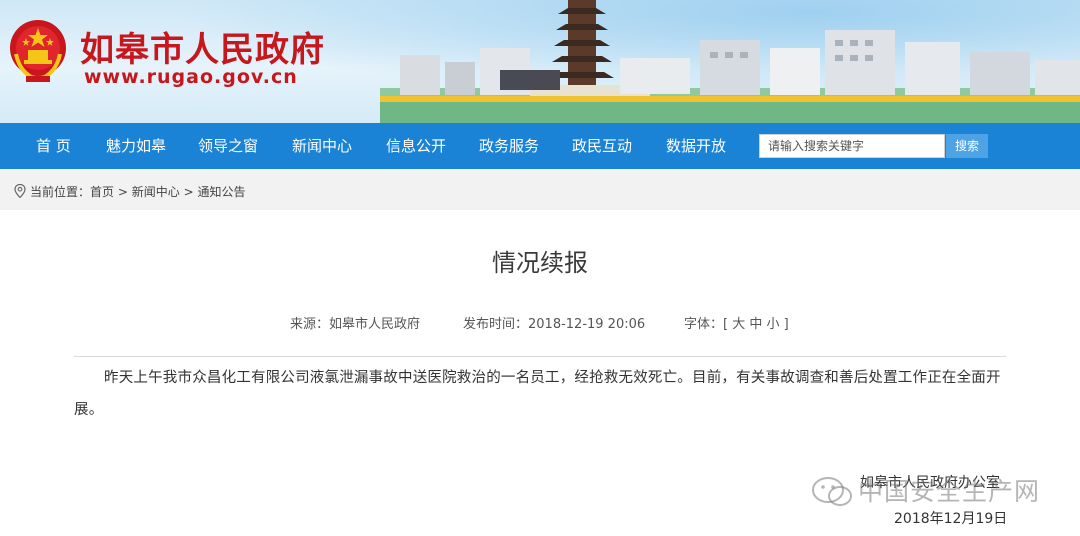 This screenshot has width=1080, height=536. Describe the element at coordinates (191, 77) in the screenshot. I see `site-url: www.rugao.gov.cn` at that location.